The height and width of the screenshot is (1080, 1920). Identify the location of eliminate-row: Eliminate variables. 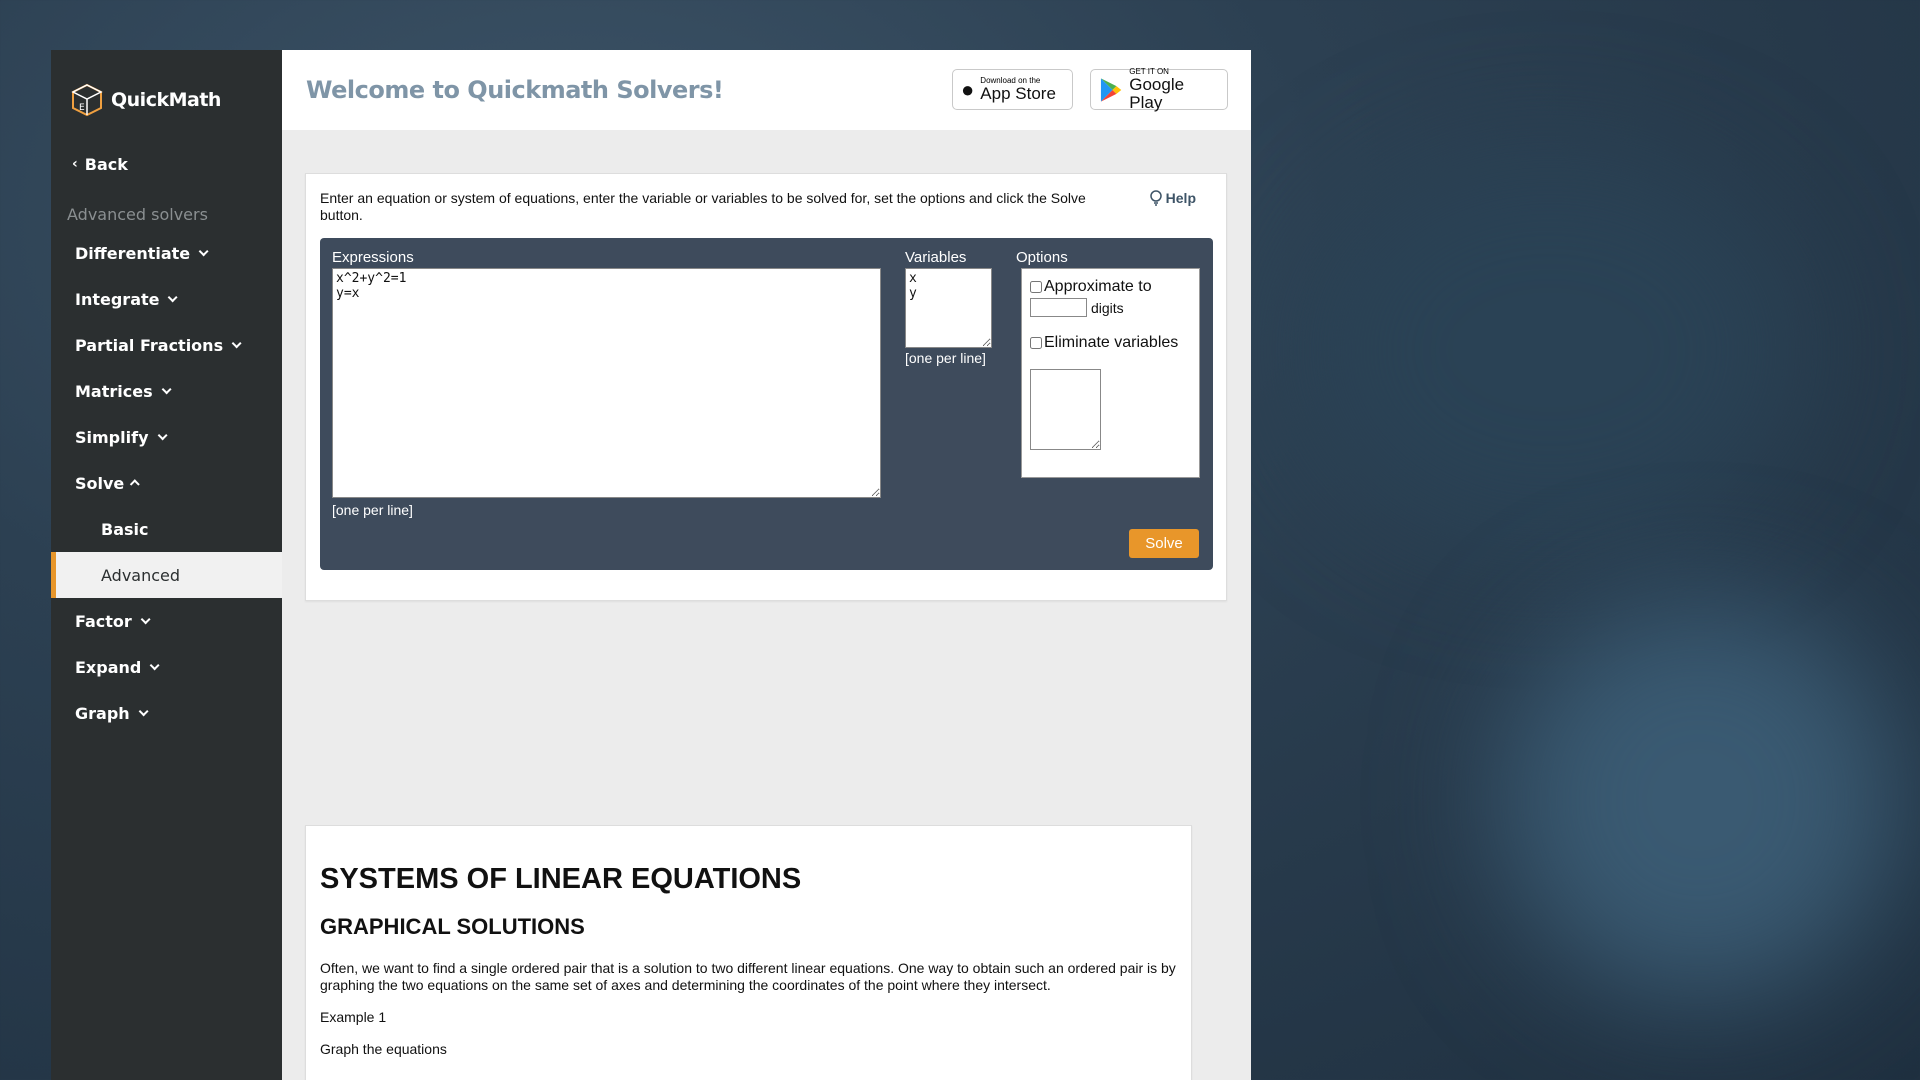
(1104, 343).